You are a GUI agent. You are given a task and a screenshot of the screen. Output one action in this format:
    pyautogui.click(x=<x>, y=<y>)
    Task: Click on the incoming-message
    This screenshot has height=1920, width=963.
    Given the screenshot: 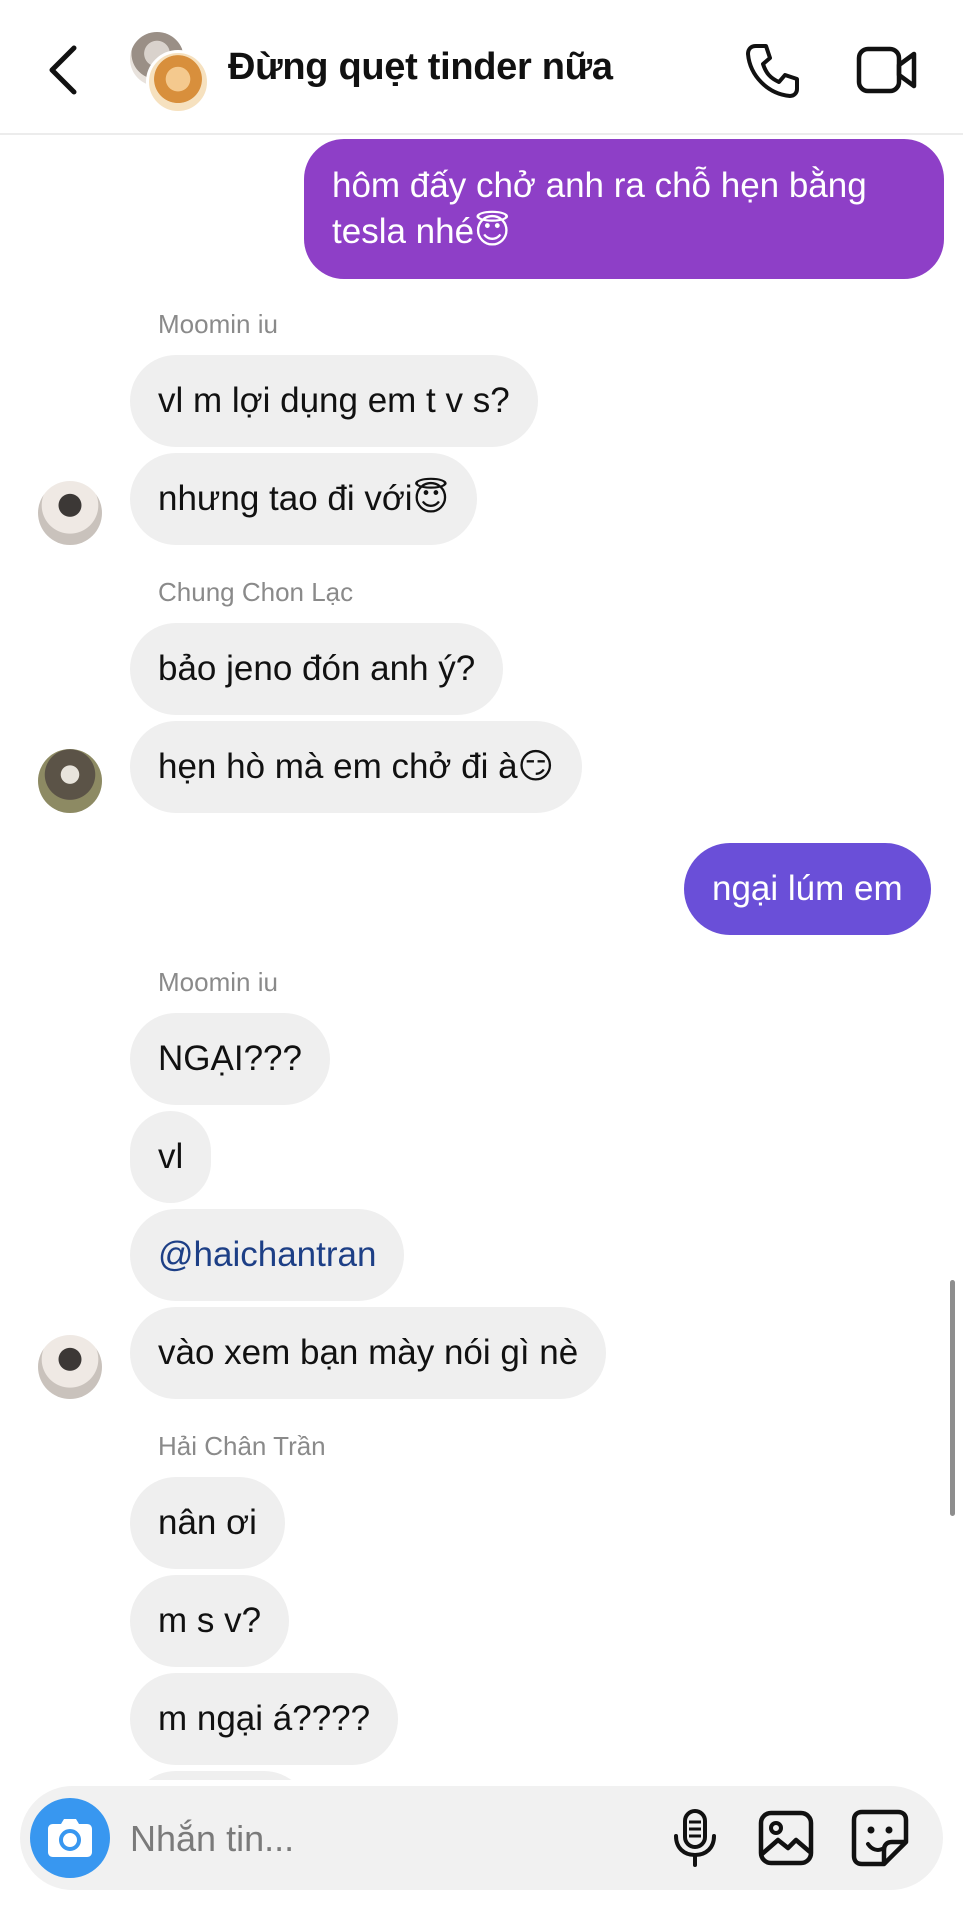 What is the action you would take?
    pyautogui.click(x=220, y=1775)
    